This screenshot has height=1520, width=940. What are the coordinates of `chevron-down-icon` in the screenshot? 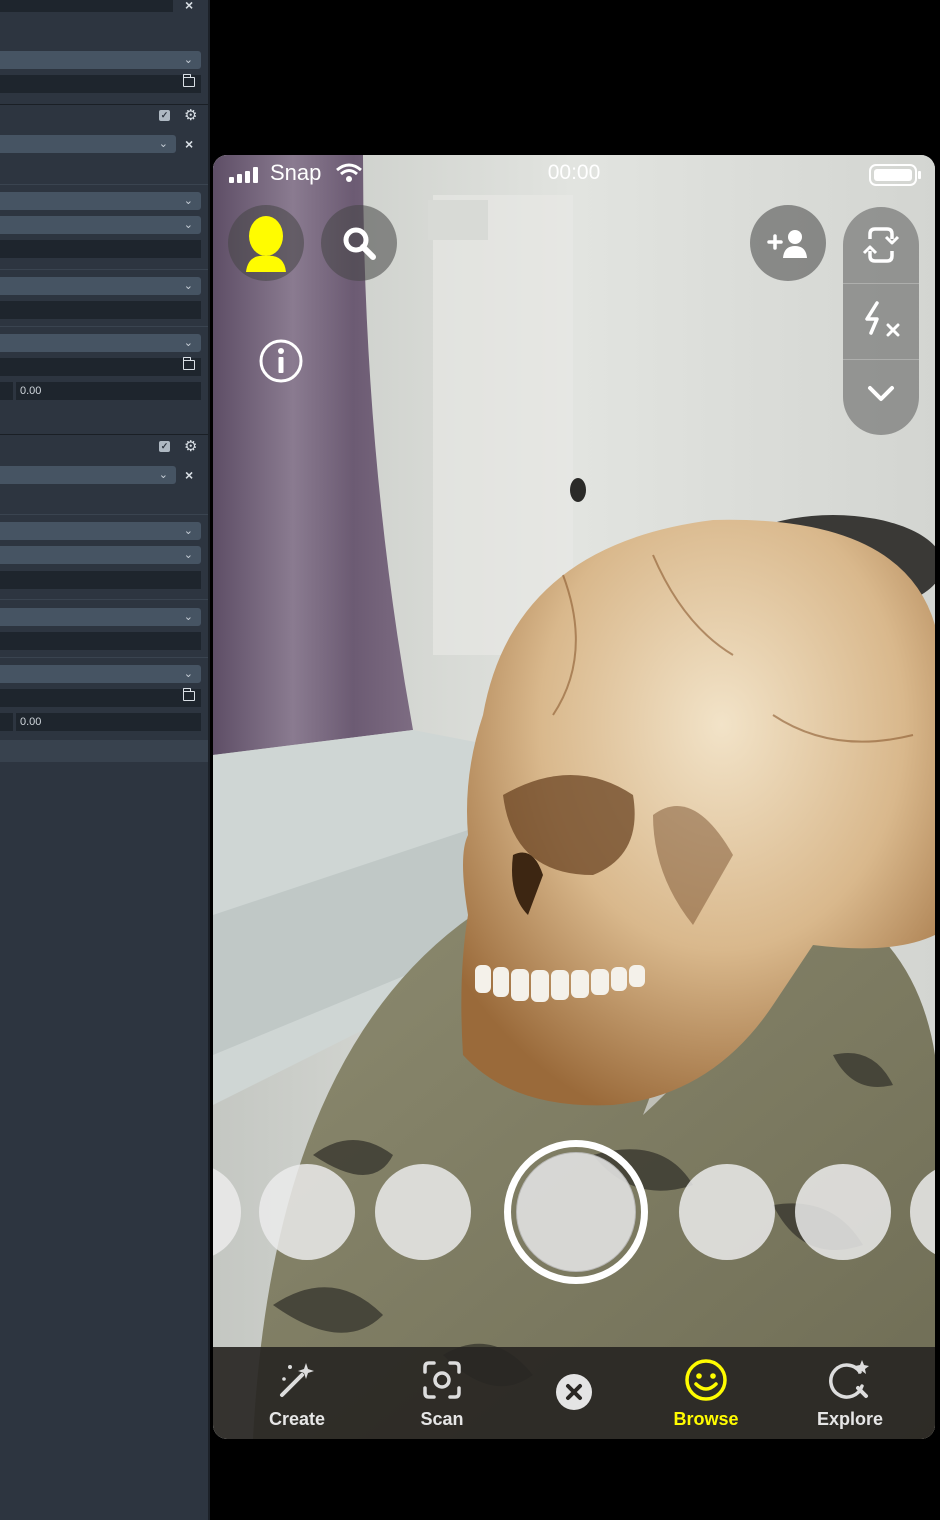 It's located at (881, 394).